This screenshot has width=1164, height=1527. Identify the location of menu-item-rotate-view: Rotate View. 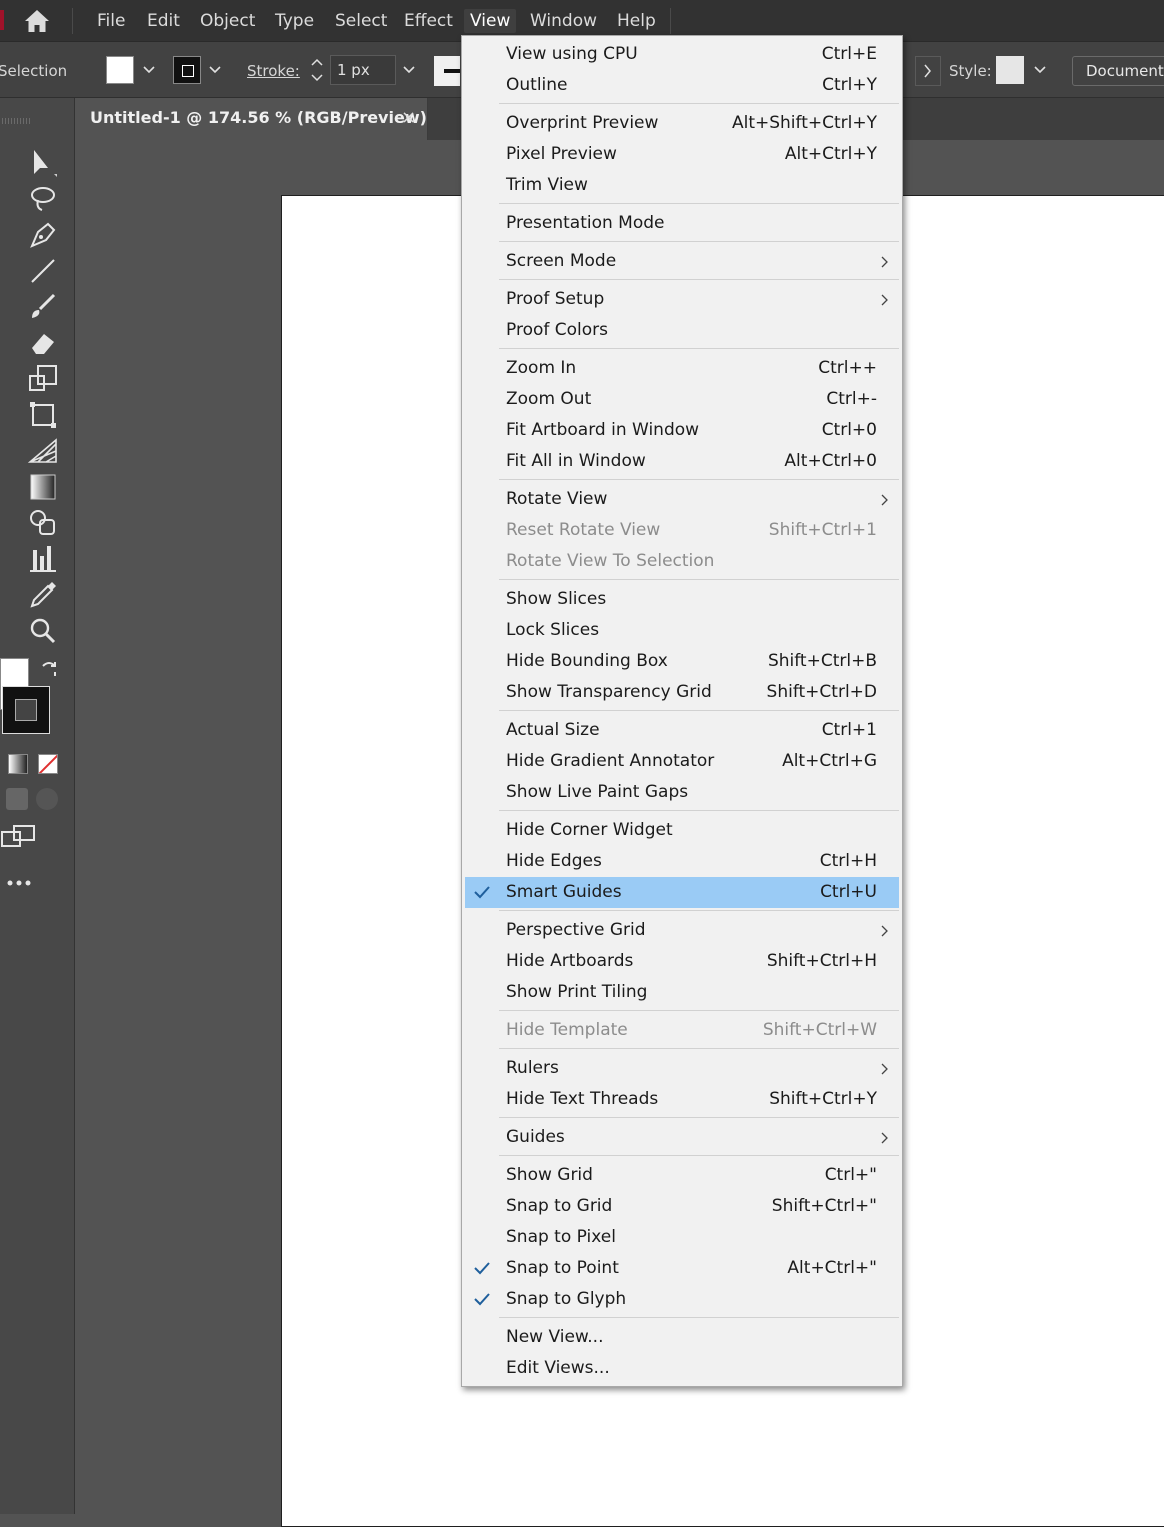
(682, 499).